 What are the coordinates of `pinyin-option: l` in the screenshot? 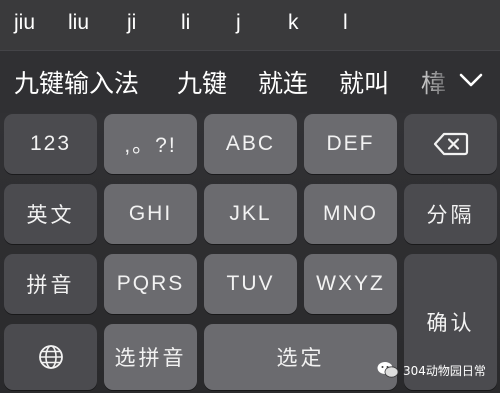 It's located at (345, 23).